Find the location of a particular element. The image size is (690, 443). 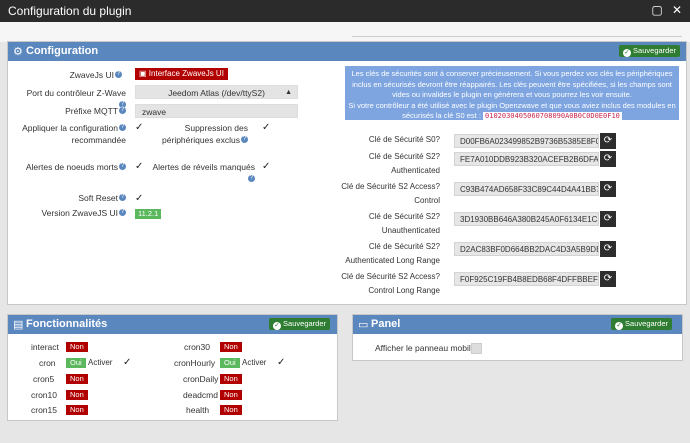

mqtt-input-value: zwave is located at coordinates (154, 112).